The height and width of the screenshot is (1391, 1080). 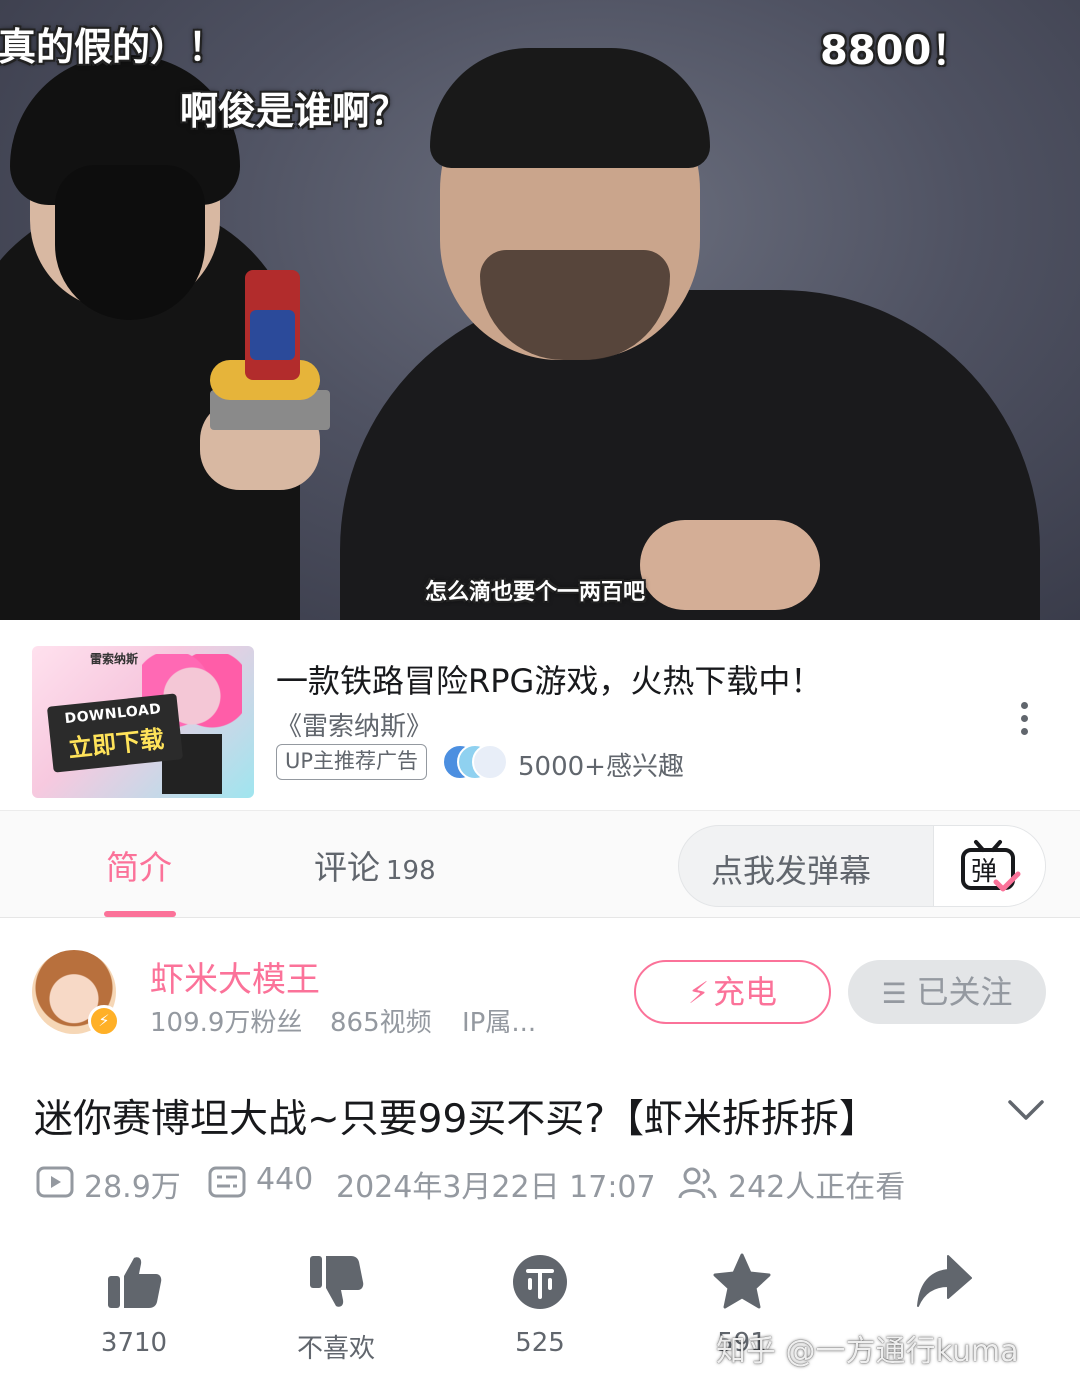 What do you see at coordinates (381, 1023) in the screenshot?
I see `uploader-videos: 865视频` at bounding box center [381, 1023].